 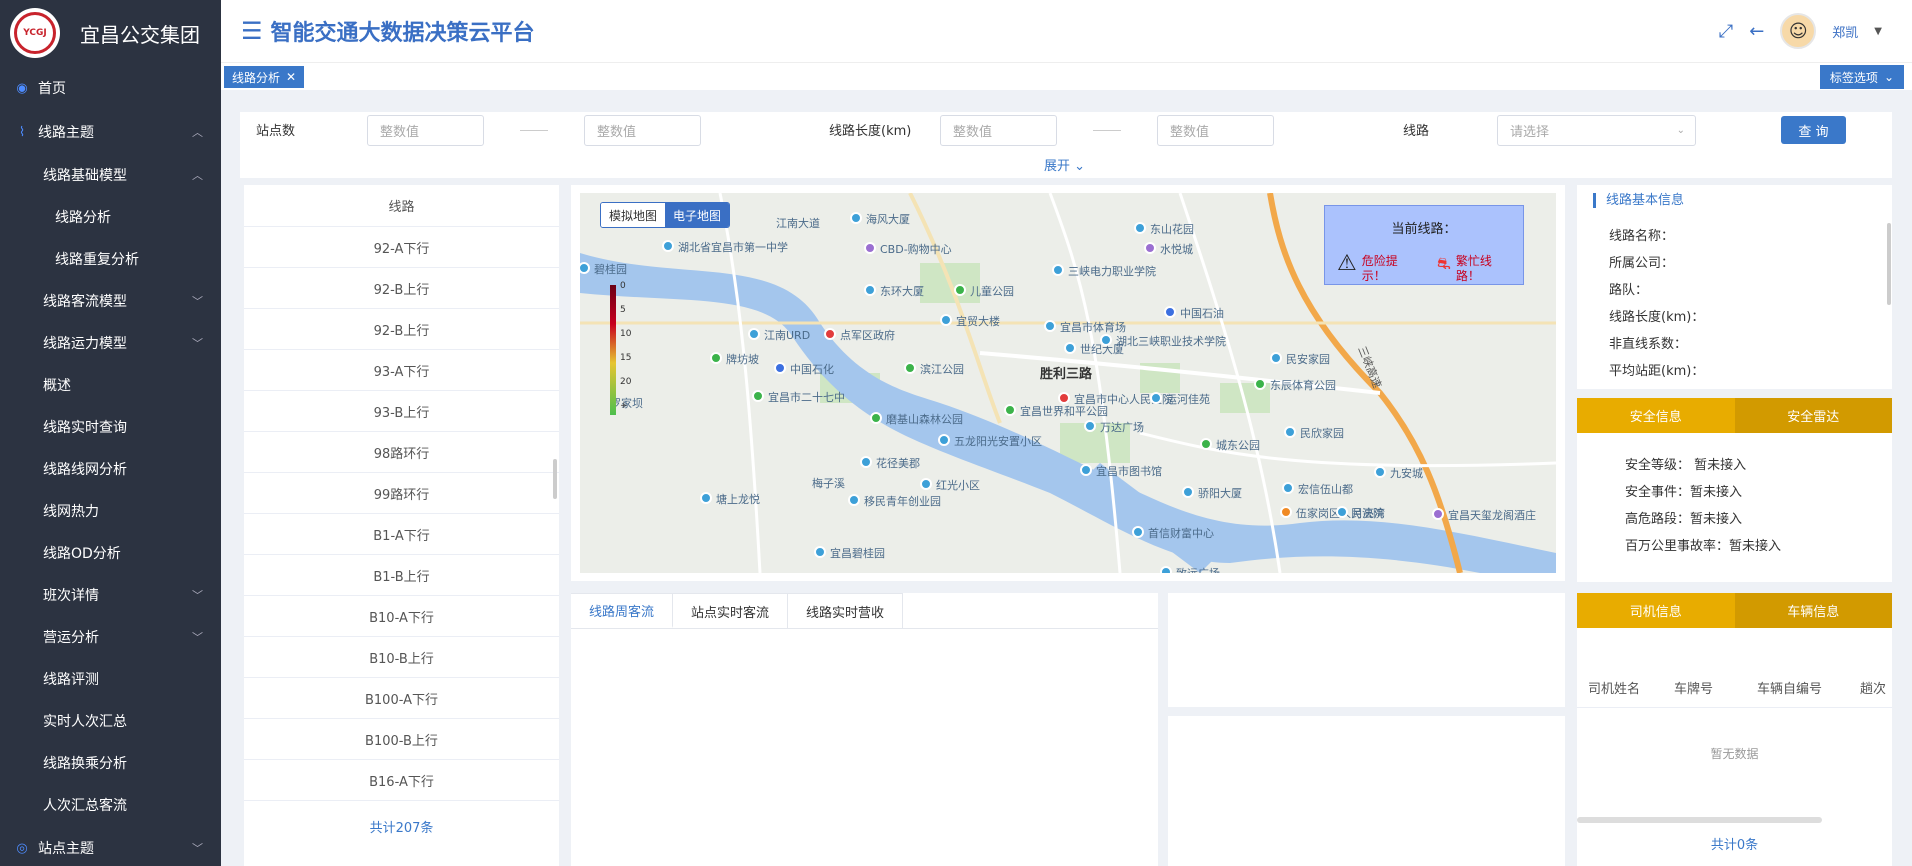 I want to click on sidebar-item: 营运分析 ﹀, so click(x=110, y=637).